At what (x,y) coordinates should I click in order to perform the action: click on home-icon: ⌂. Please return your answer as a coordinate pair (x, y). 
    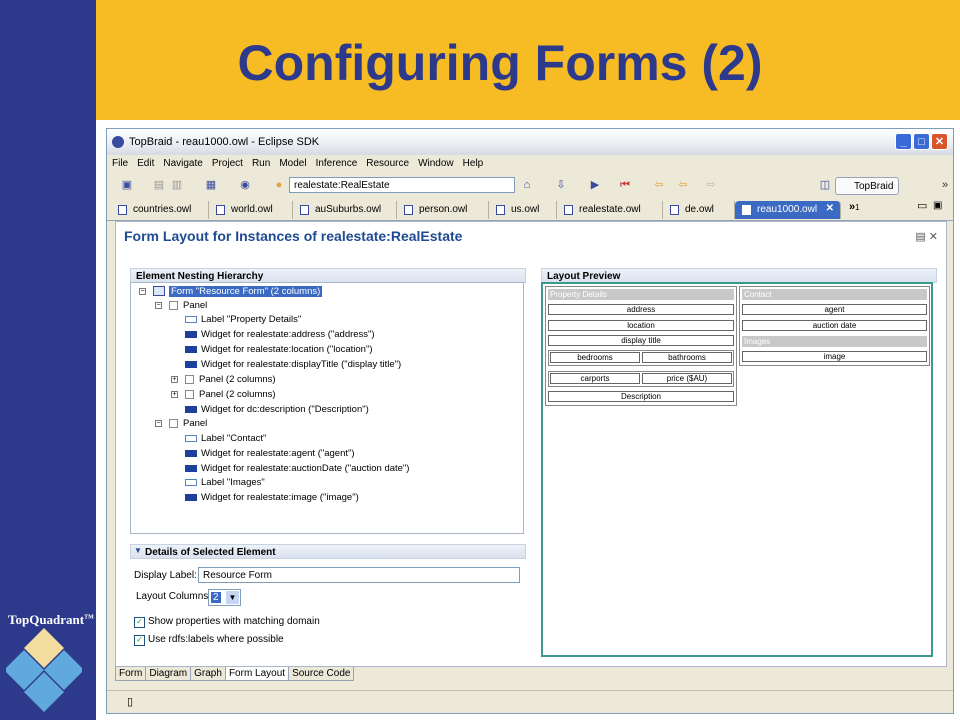
    Looking at the image, I should click on (527, 185).